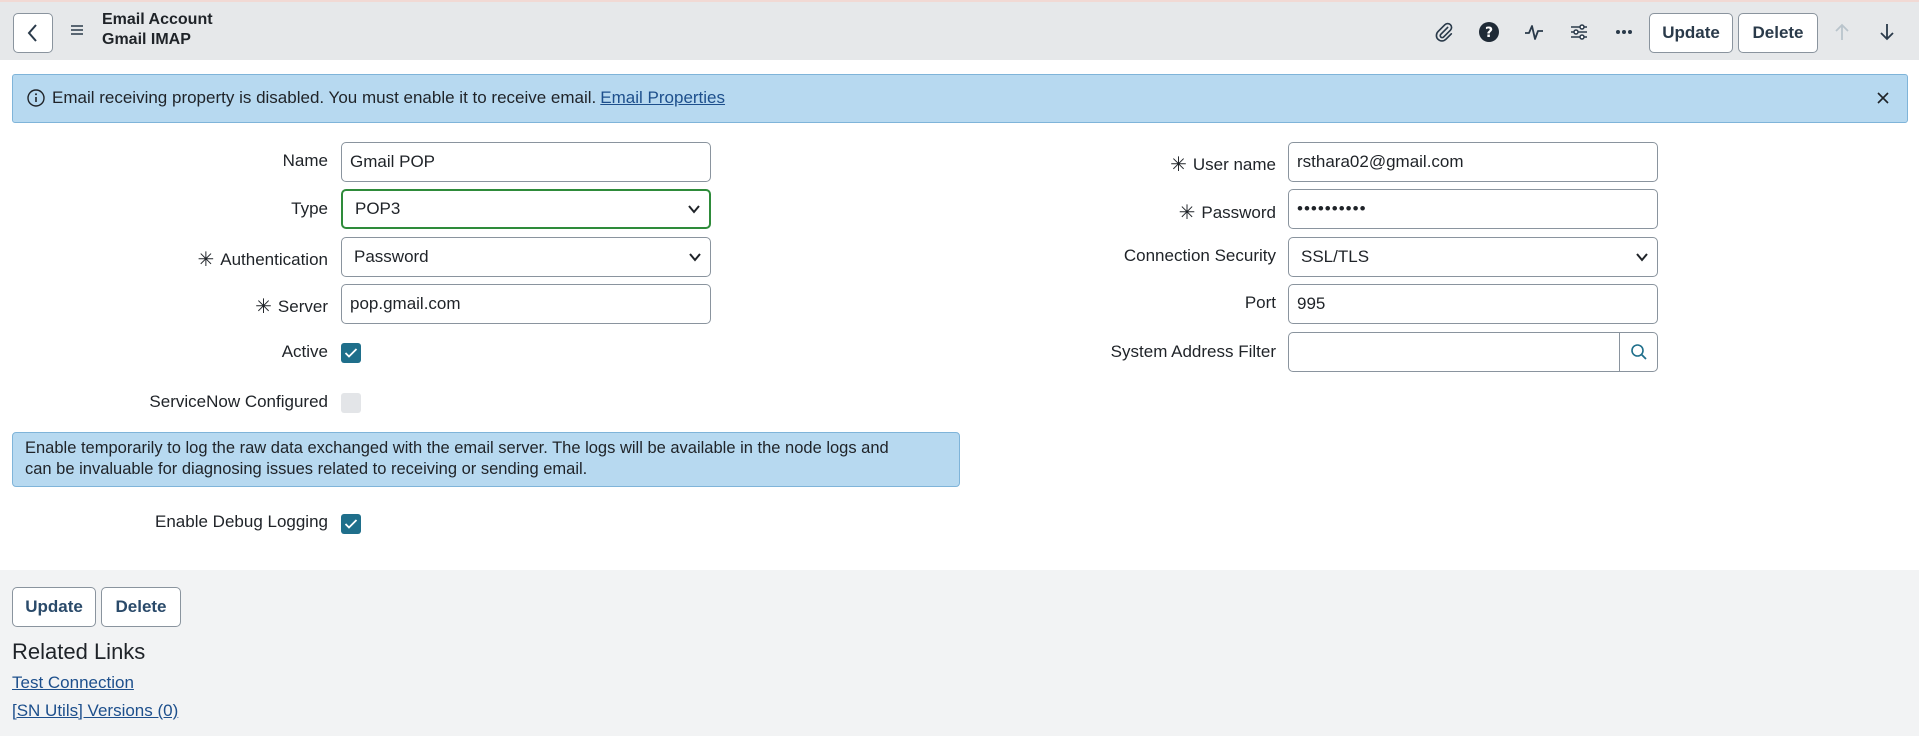  What do you see at coordinates (1883, 100) in the screenshot?
I see `close-icon` at bounding box center [1883, 100].